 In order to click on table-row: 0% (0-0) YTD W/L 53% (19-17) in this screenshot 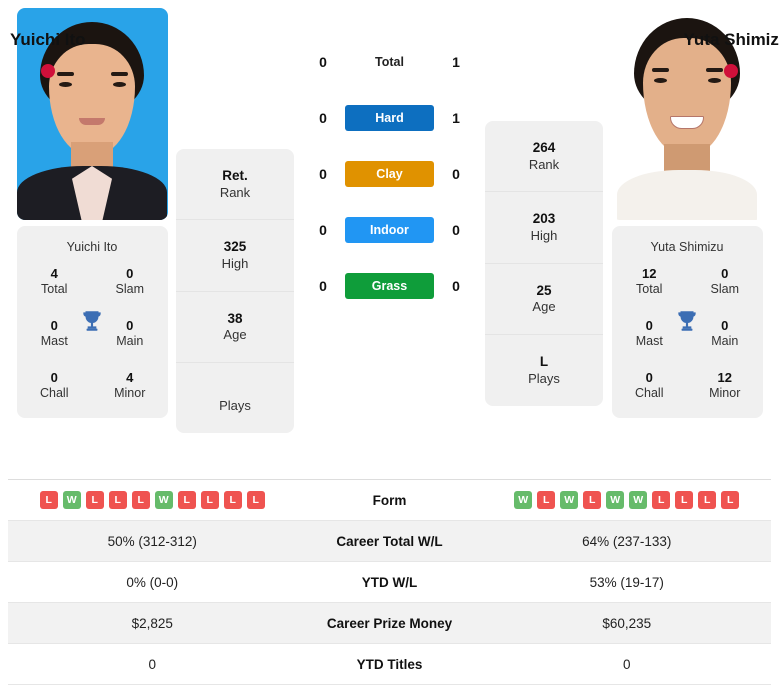, I will do `click(389, 582)`.